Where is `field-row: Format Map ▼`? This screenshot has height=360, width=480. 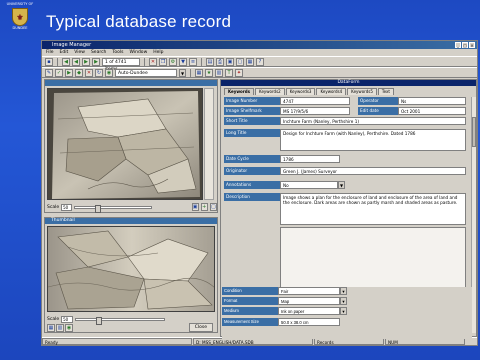 field-row: Format Map ▼ is located at coordinates (284, 301).